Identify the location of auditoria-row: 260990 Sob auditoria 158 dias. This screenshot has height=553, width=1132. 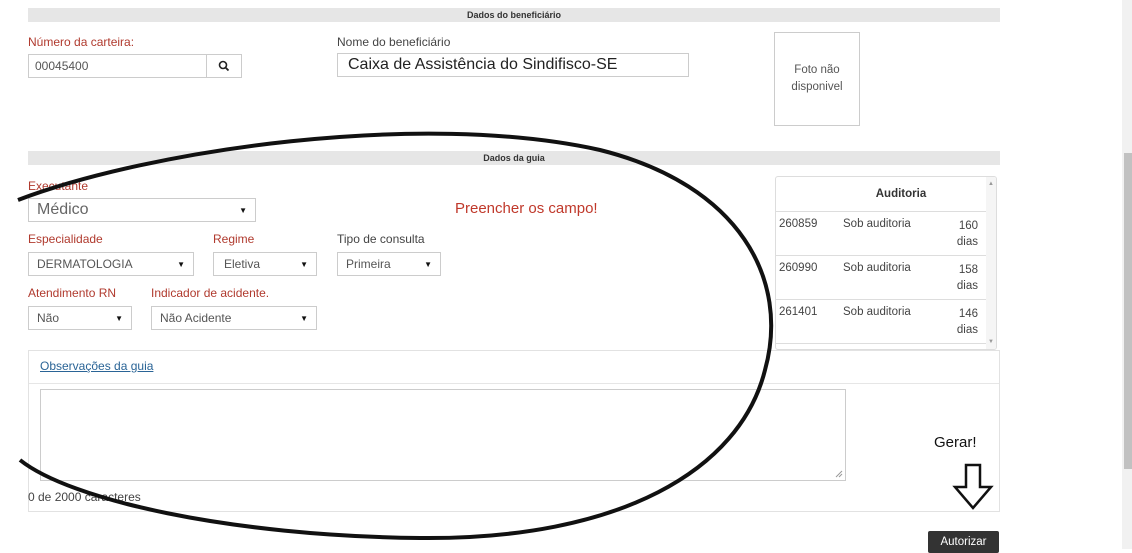
(886, 278).